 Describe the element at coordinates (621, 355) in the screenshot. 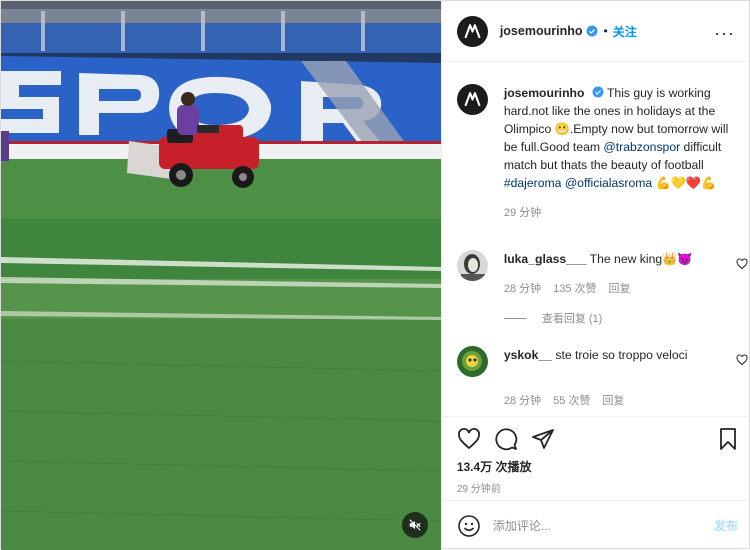

I see `comment-text: ste troie so troppo veloci` at that location.